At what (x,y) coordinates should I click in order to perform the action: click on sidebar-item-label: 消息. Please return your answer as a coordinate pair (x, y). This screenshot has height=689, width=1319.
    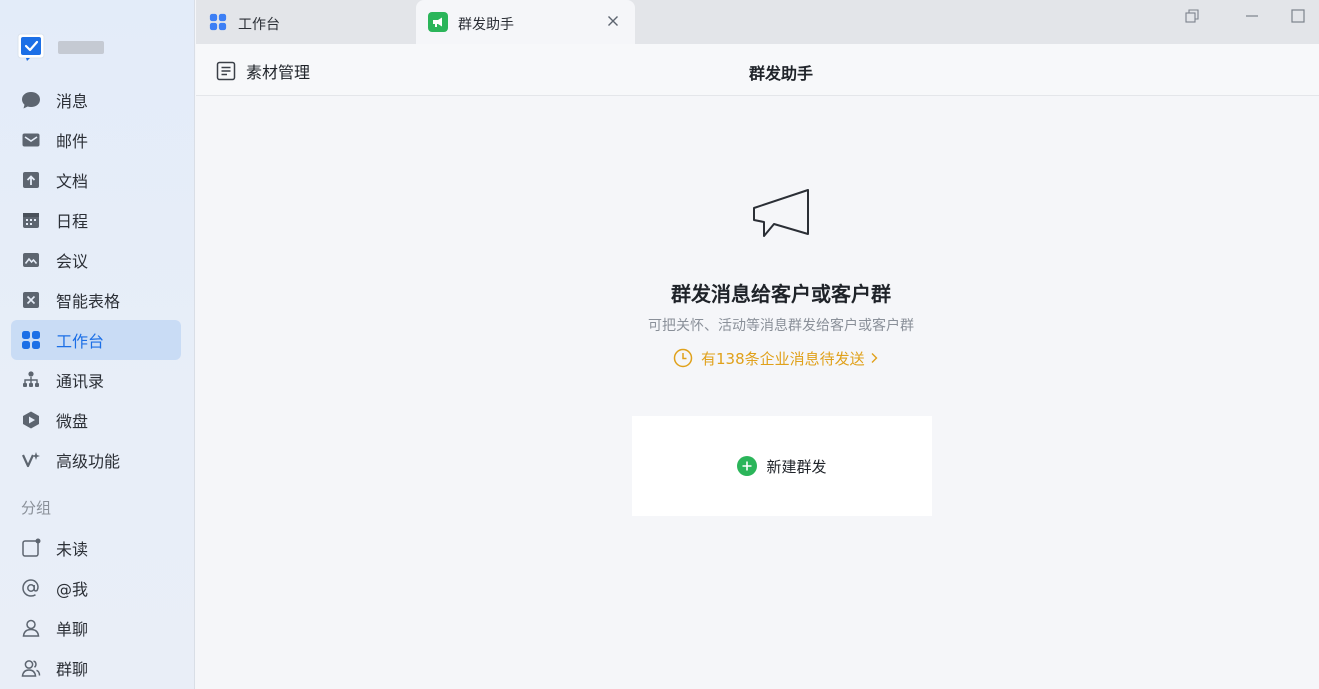
    Looking at the image, I should click on (72, 101).